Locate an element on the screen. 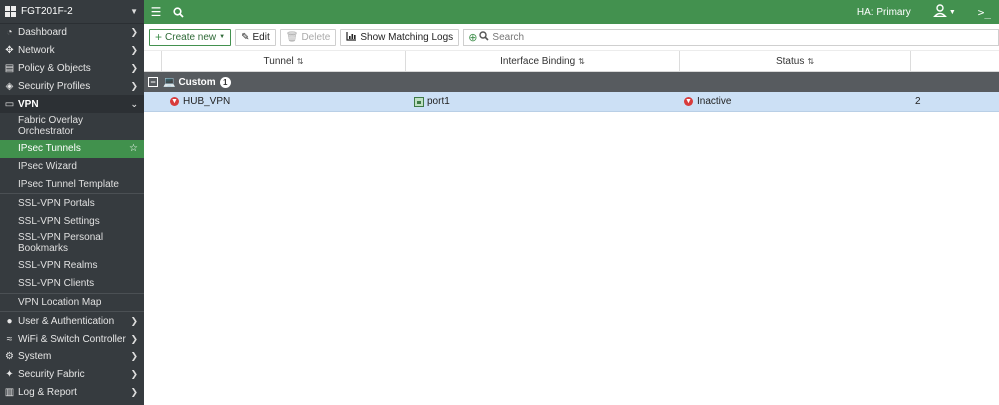 This screenshot has height=405, width=999. sidebar-subitem-label: Fabric Overlay Orchestrator is located at coordinates (51, 126).